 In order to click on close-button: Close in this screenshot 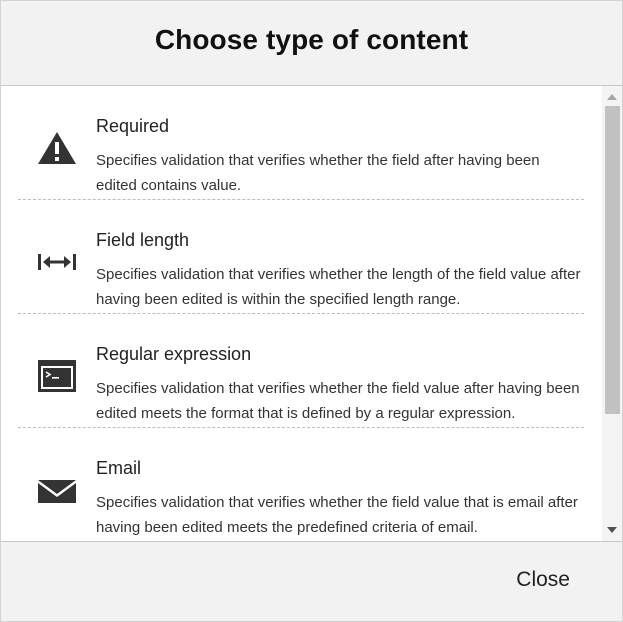, I will do `click(543, 580)`.